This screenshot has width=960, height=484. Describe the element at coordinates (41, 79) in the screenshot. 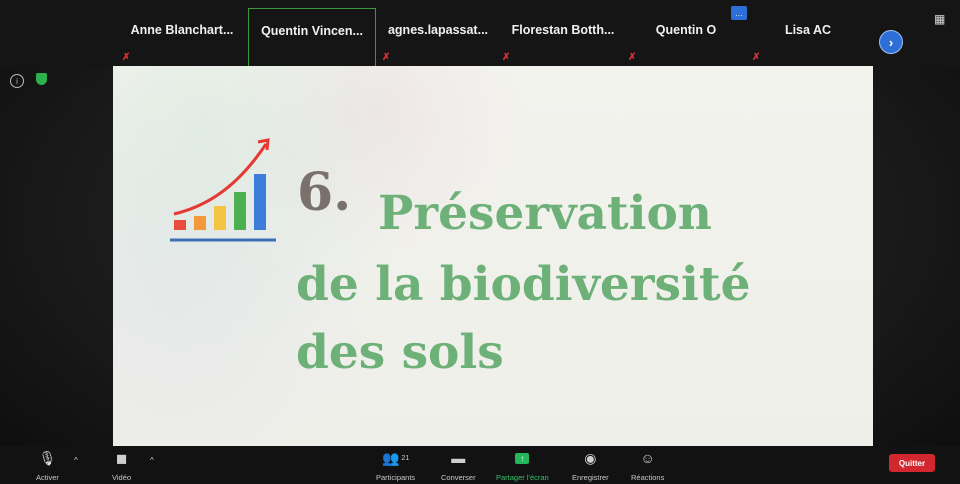

I see `shield-icon` at that location.